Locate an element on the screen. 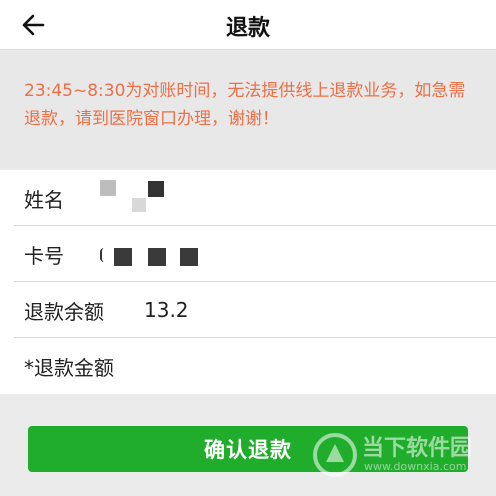  page-title: 退款 is located at coordinates (247, 28).